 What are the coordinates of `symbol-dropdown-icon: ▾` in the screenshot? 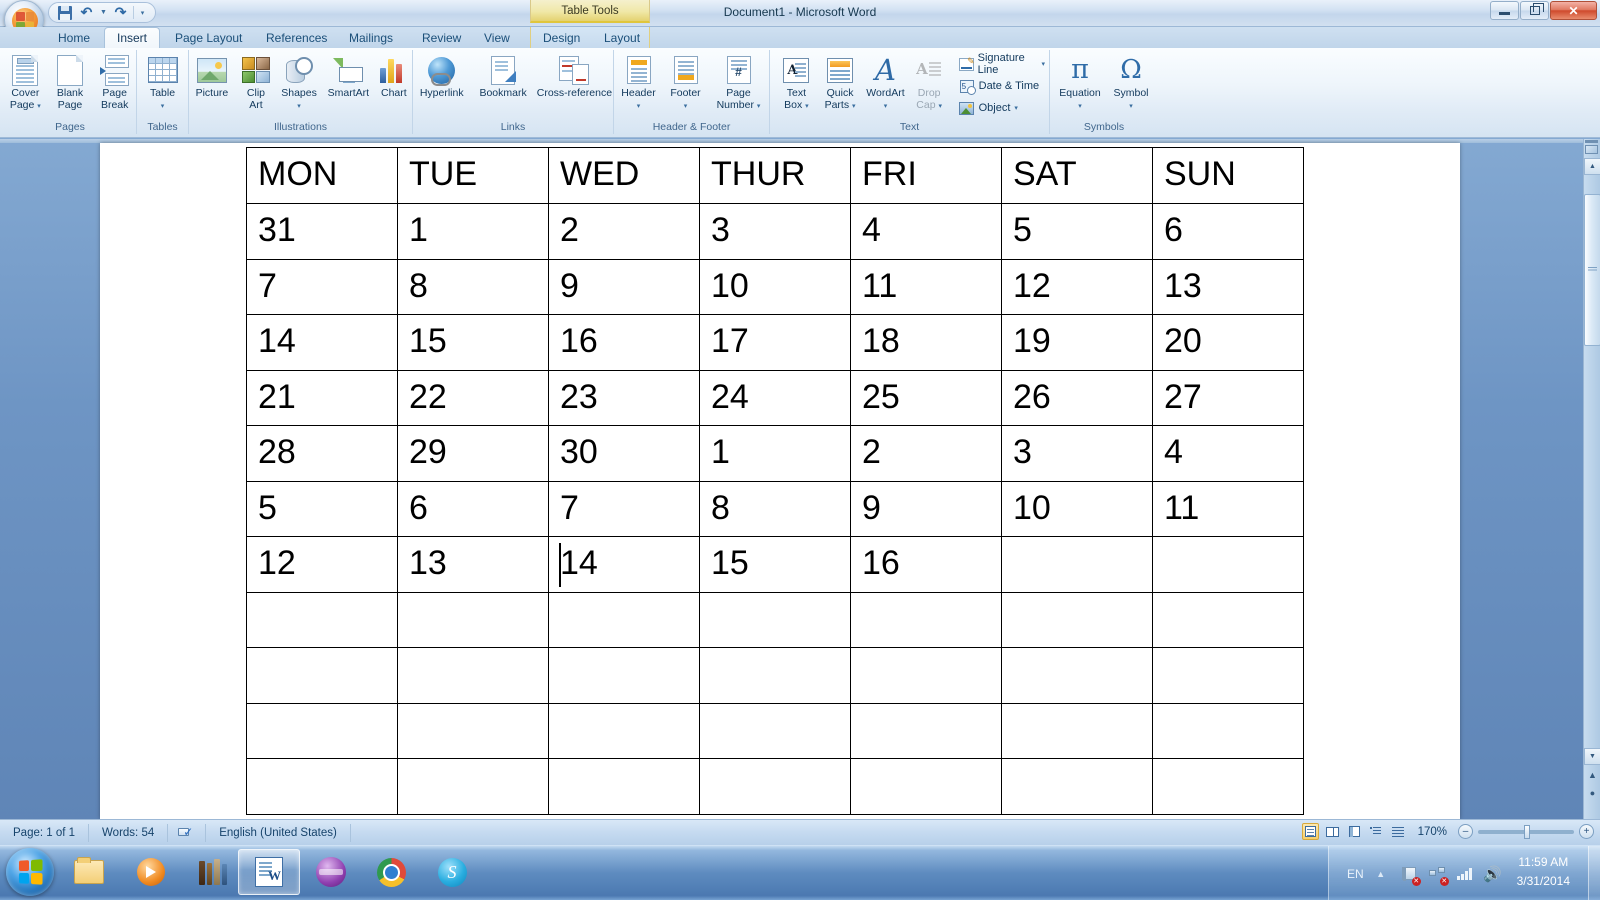 It's located at (1131, 106).